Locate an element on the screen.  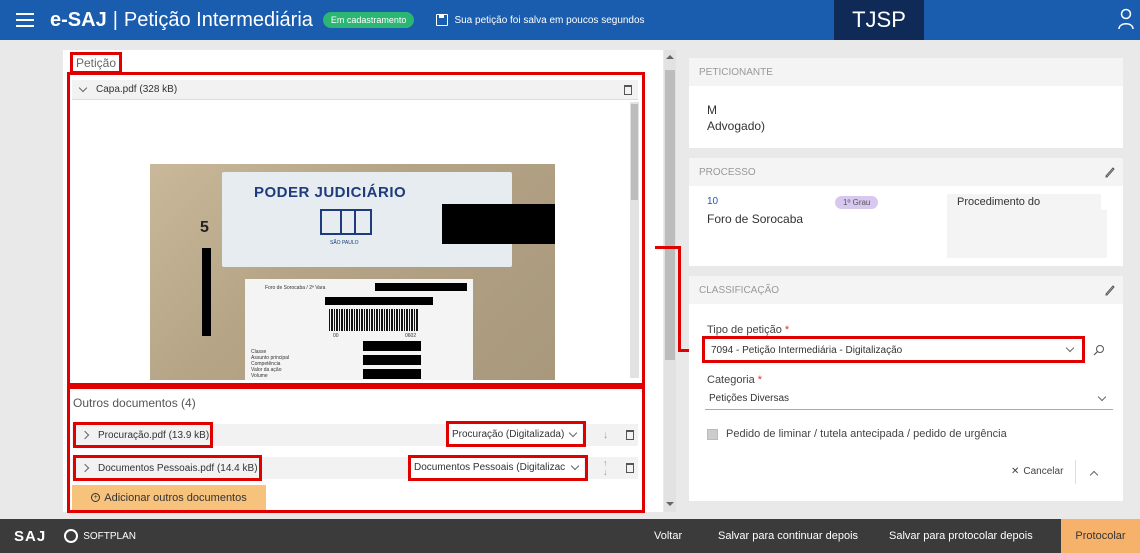
brand-name: e-SAJ is located at coordinates (78, 19).